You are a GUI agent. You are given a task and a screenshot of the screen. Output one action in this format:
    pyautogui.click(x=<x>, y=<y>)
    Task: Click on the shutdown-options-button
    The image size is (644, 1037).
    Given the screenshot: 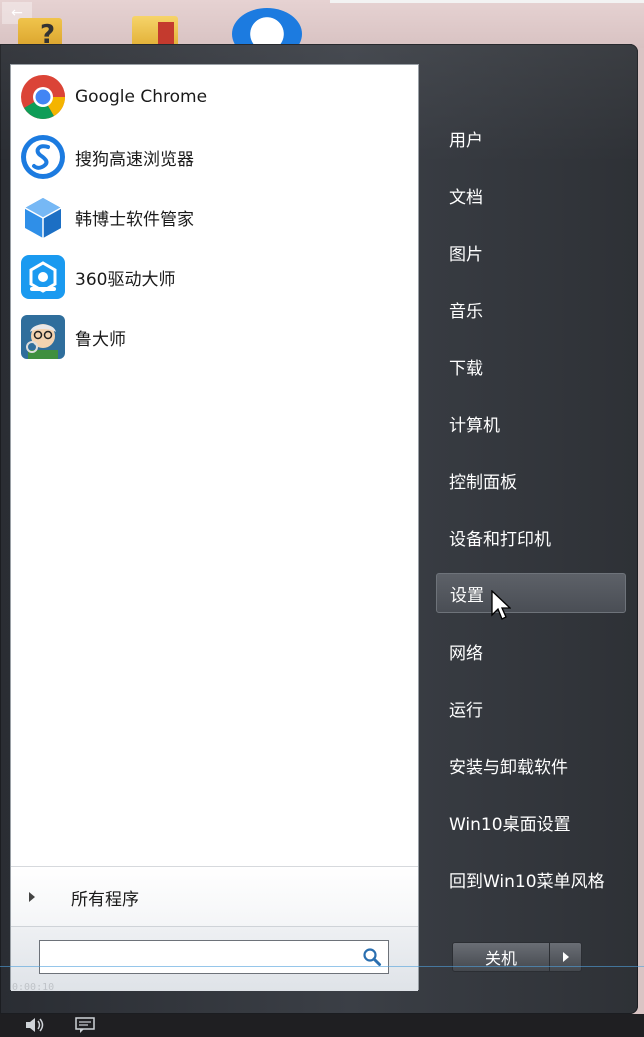 What is the action you would take?
    pyautogui.click(x=566, y=957)
    